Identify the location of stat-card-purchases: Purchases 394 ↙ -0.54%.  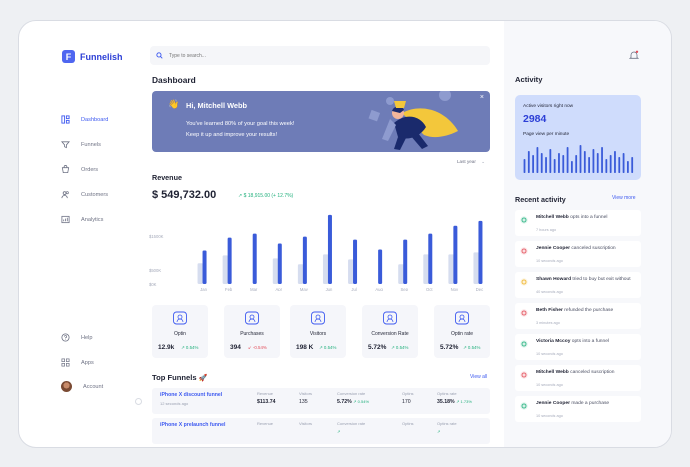
(252, 331).